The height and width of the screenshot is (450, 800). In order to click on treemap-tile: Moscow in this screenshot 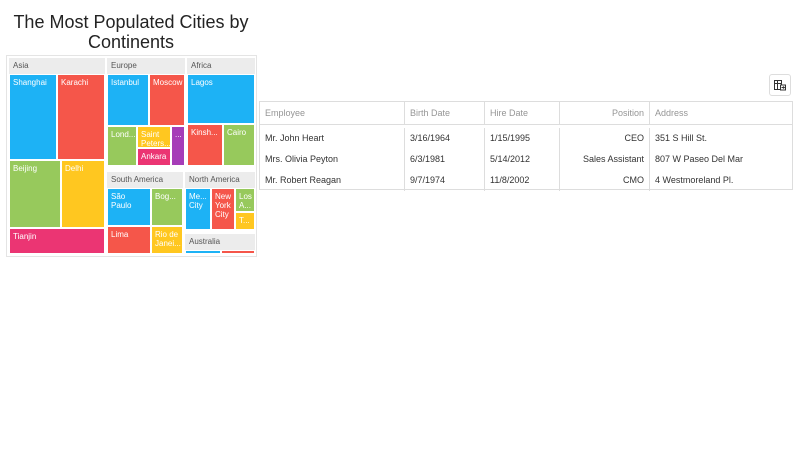, I will do `click(167, 100)`.